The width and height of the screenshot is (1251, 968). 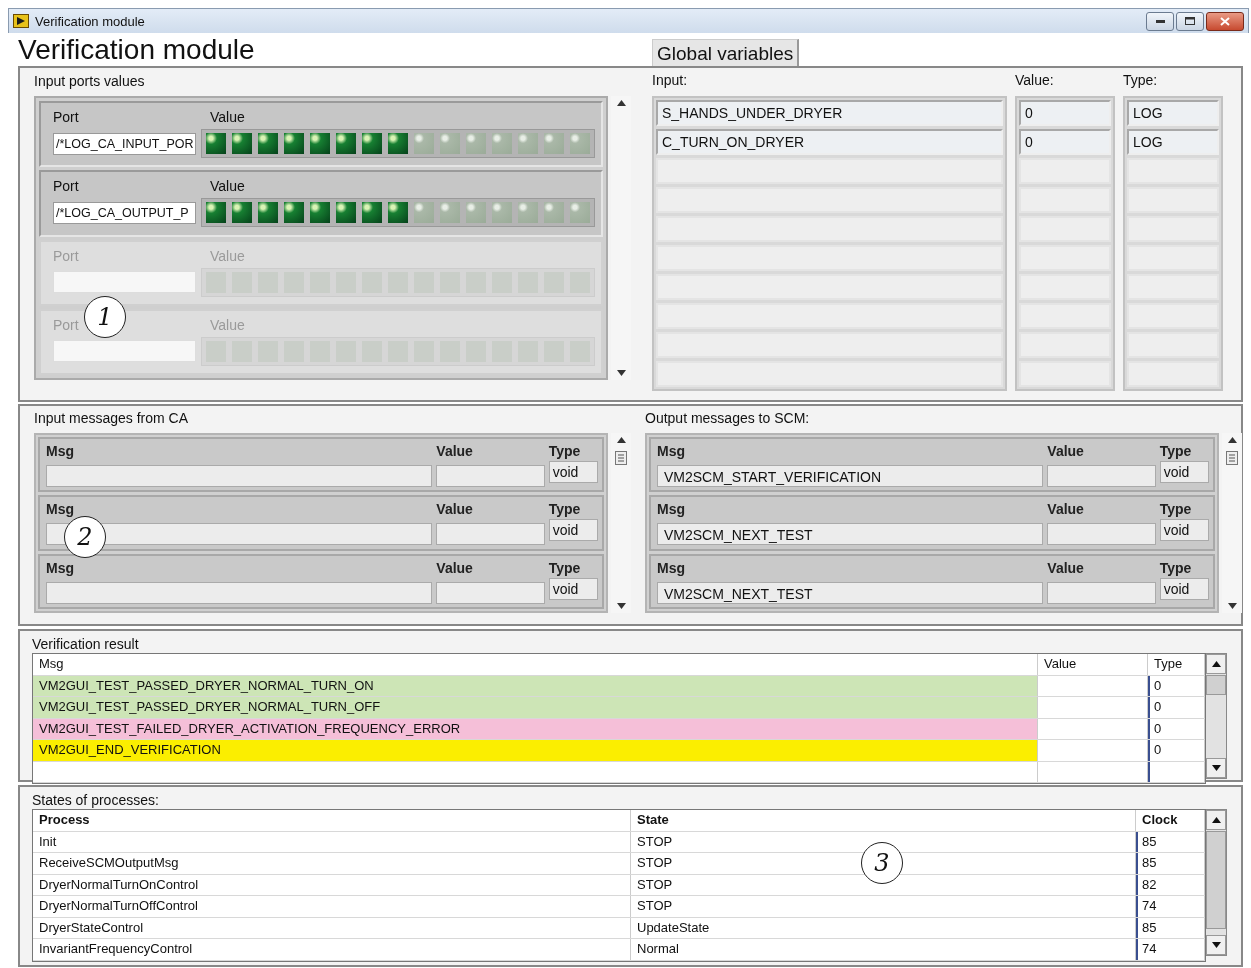 I want to click on maximize-button, so click(x=1190, y=21).